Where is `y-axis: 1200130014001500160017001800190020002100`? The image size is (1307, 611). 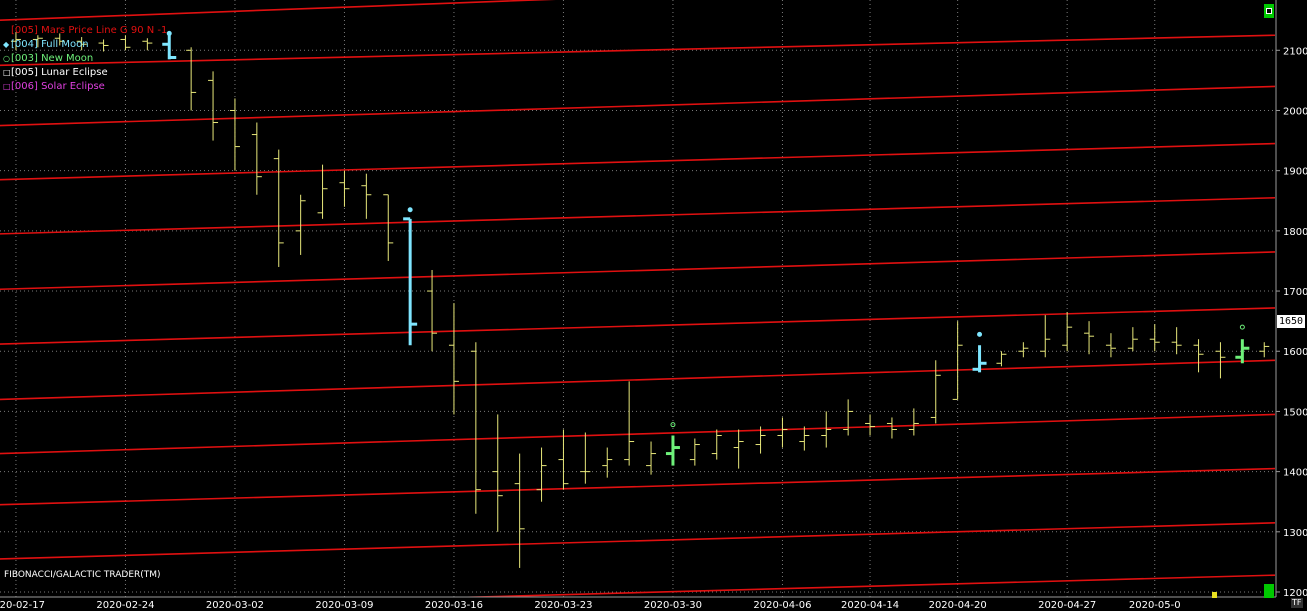
y-axis: 1200130014001500160017001800190020002100 is located at coordinates (1291, 305).